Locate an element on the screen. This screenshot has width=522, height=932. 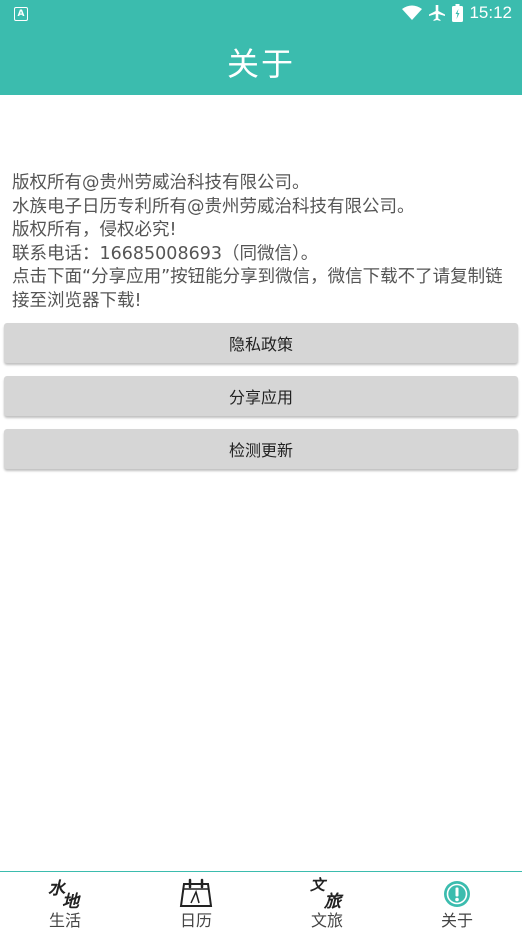
calendar-icon is located at coordinates (196, 890).